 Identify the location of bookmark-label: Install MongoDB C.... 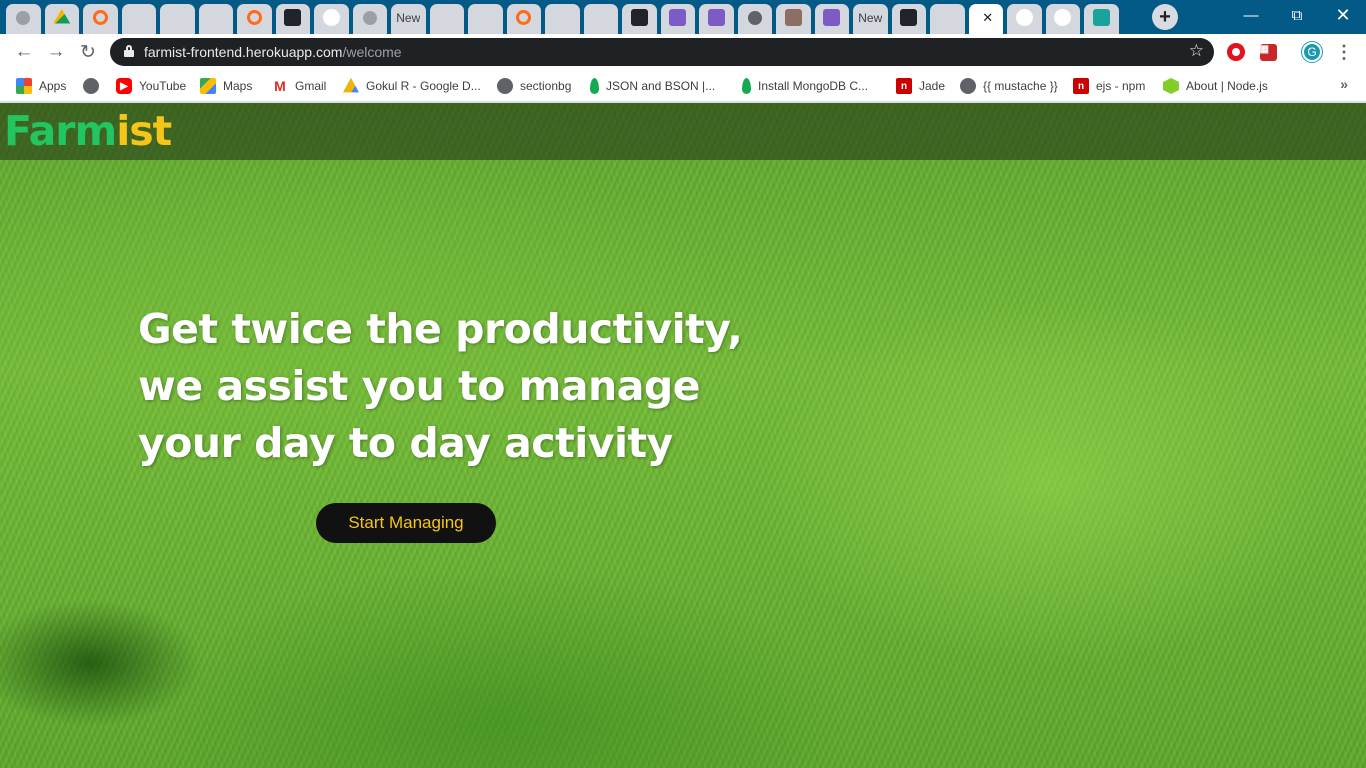
(813, 86).